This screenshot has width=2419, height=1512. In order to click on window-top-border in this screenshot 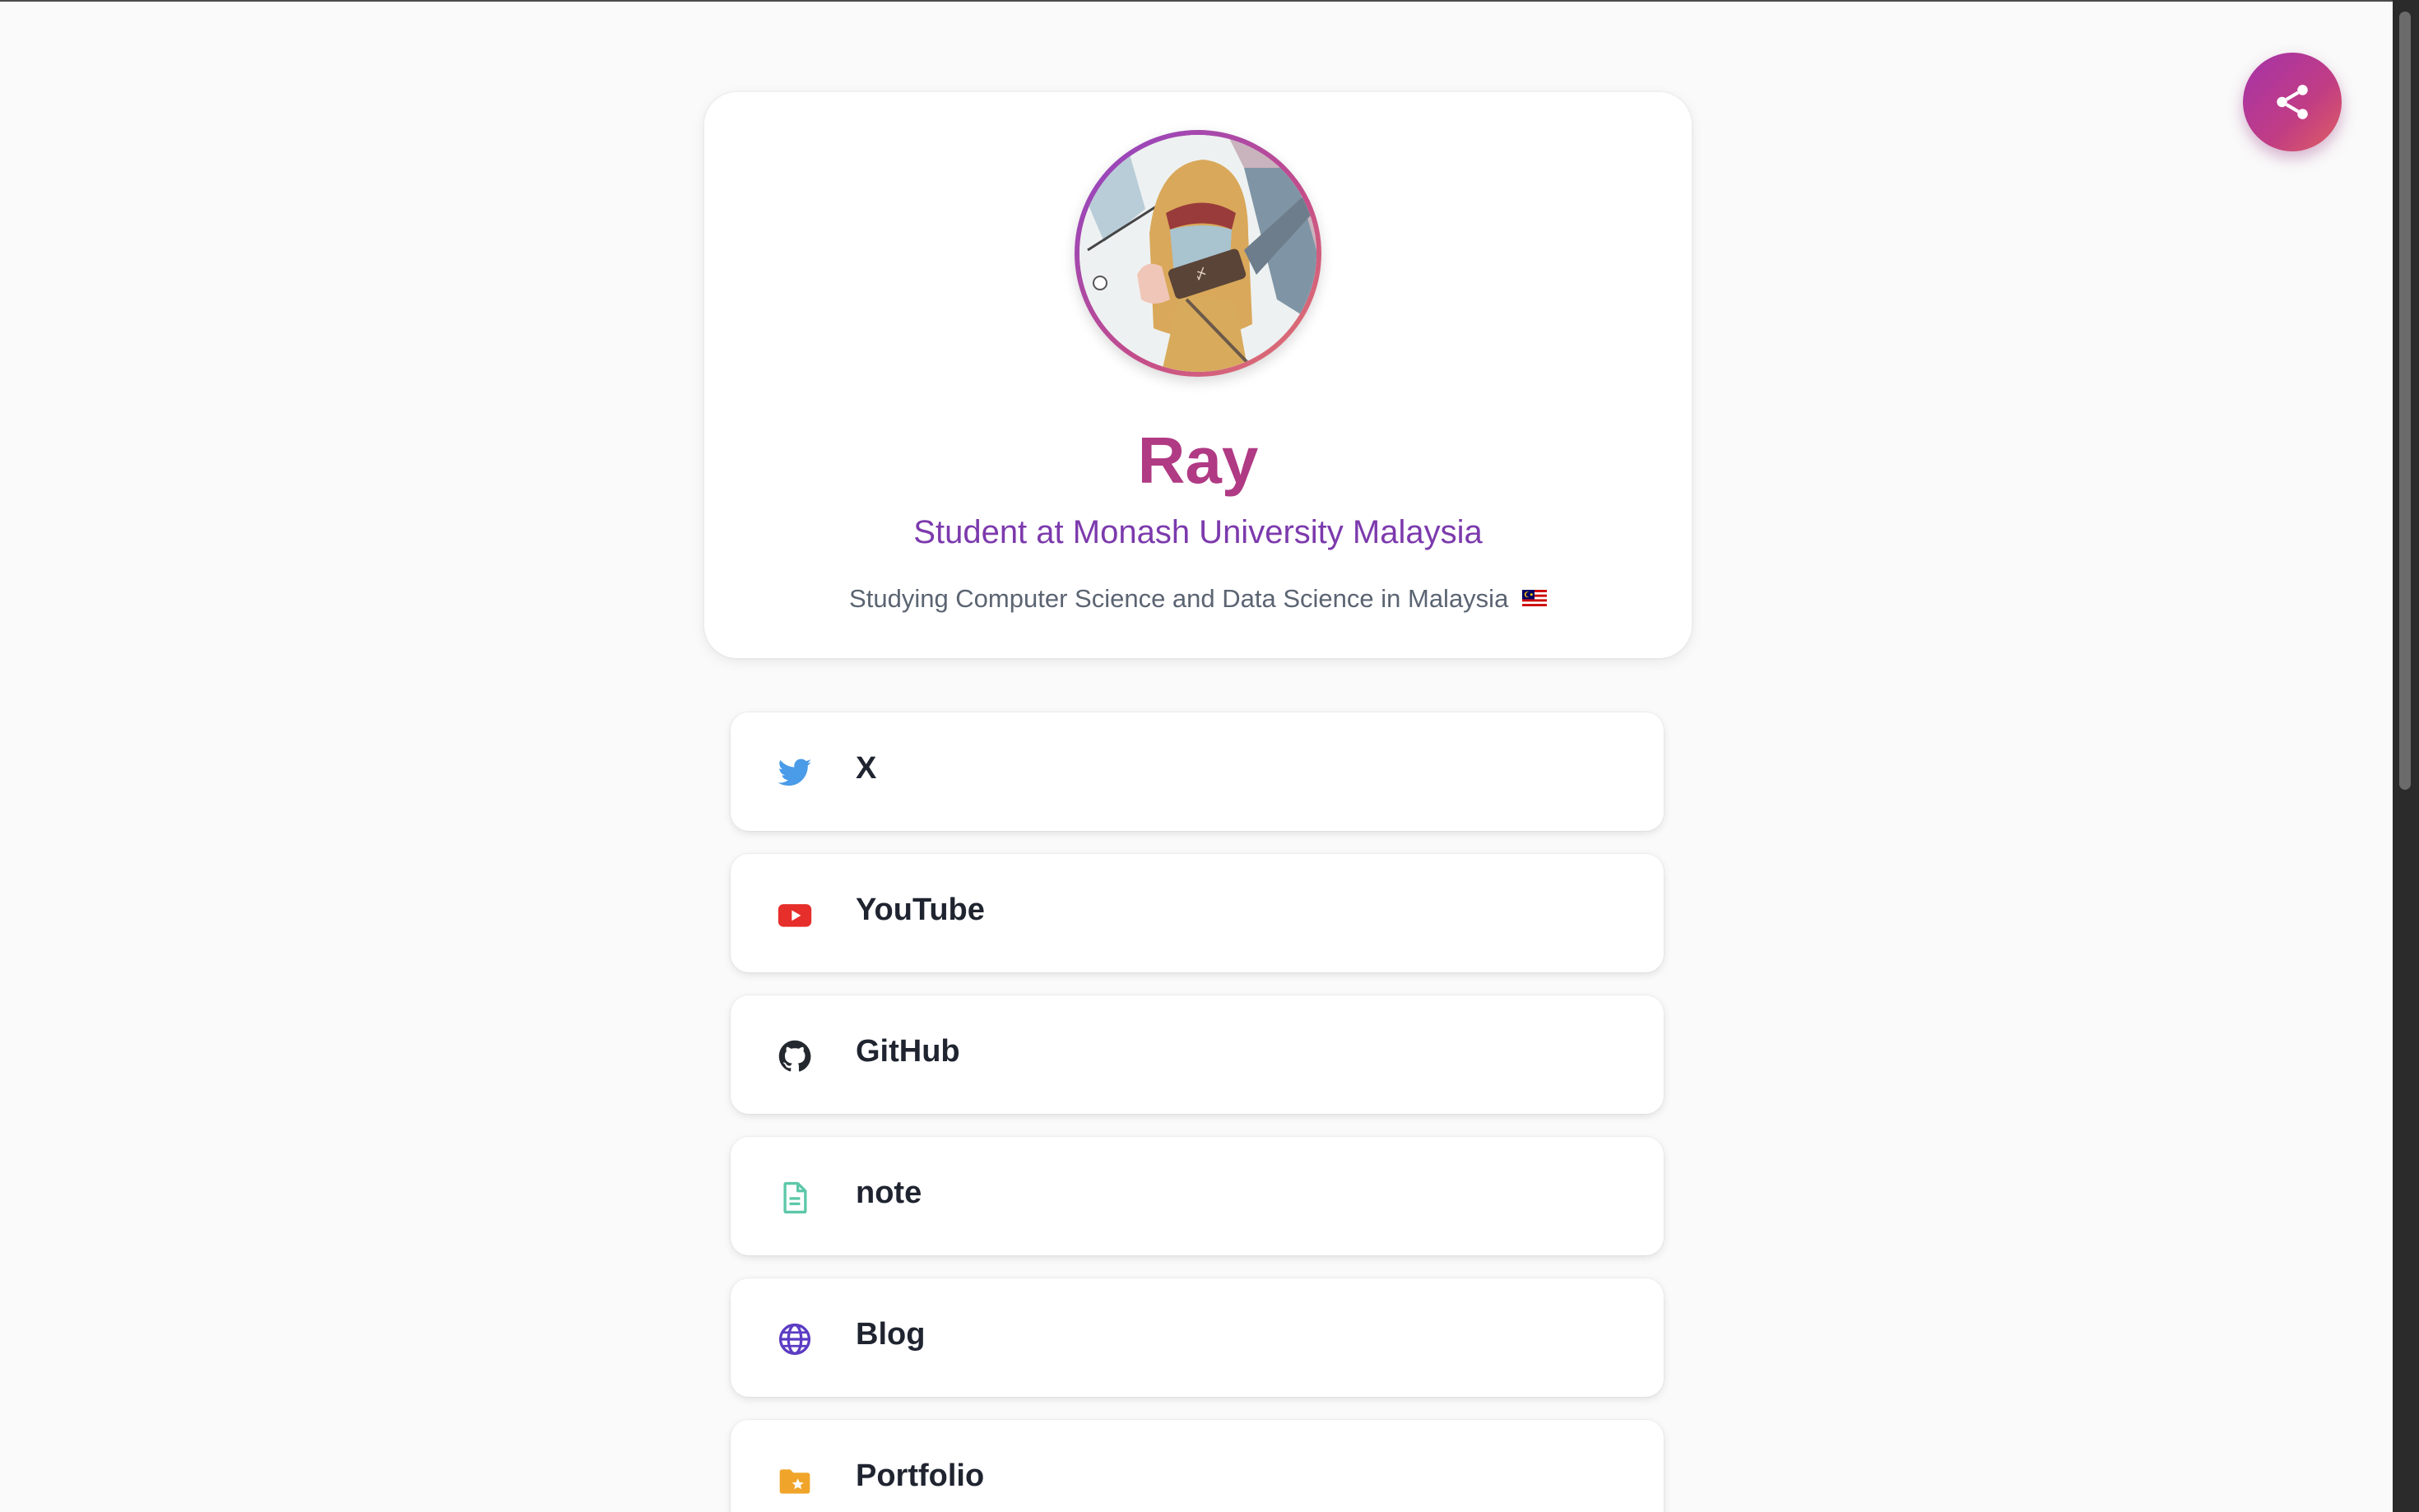, I will do `click(1209, 1)`.